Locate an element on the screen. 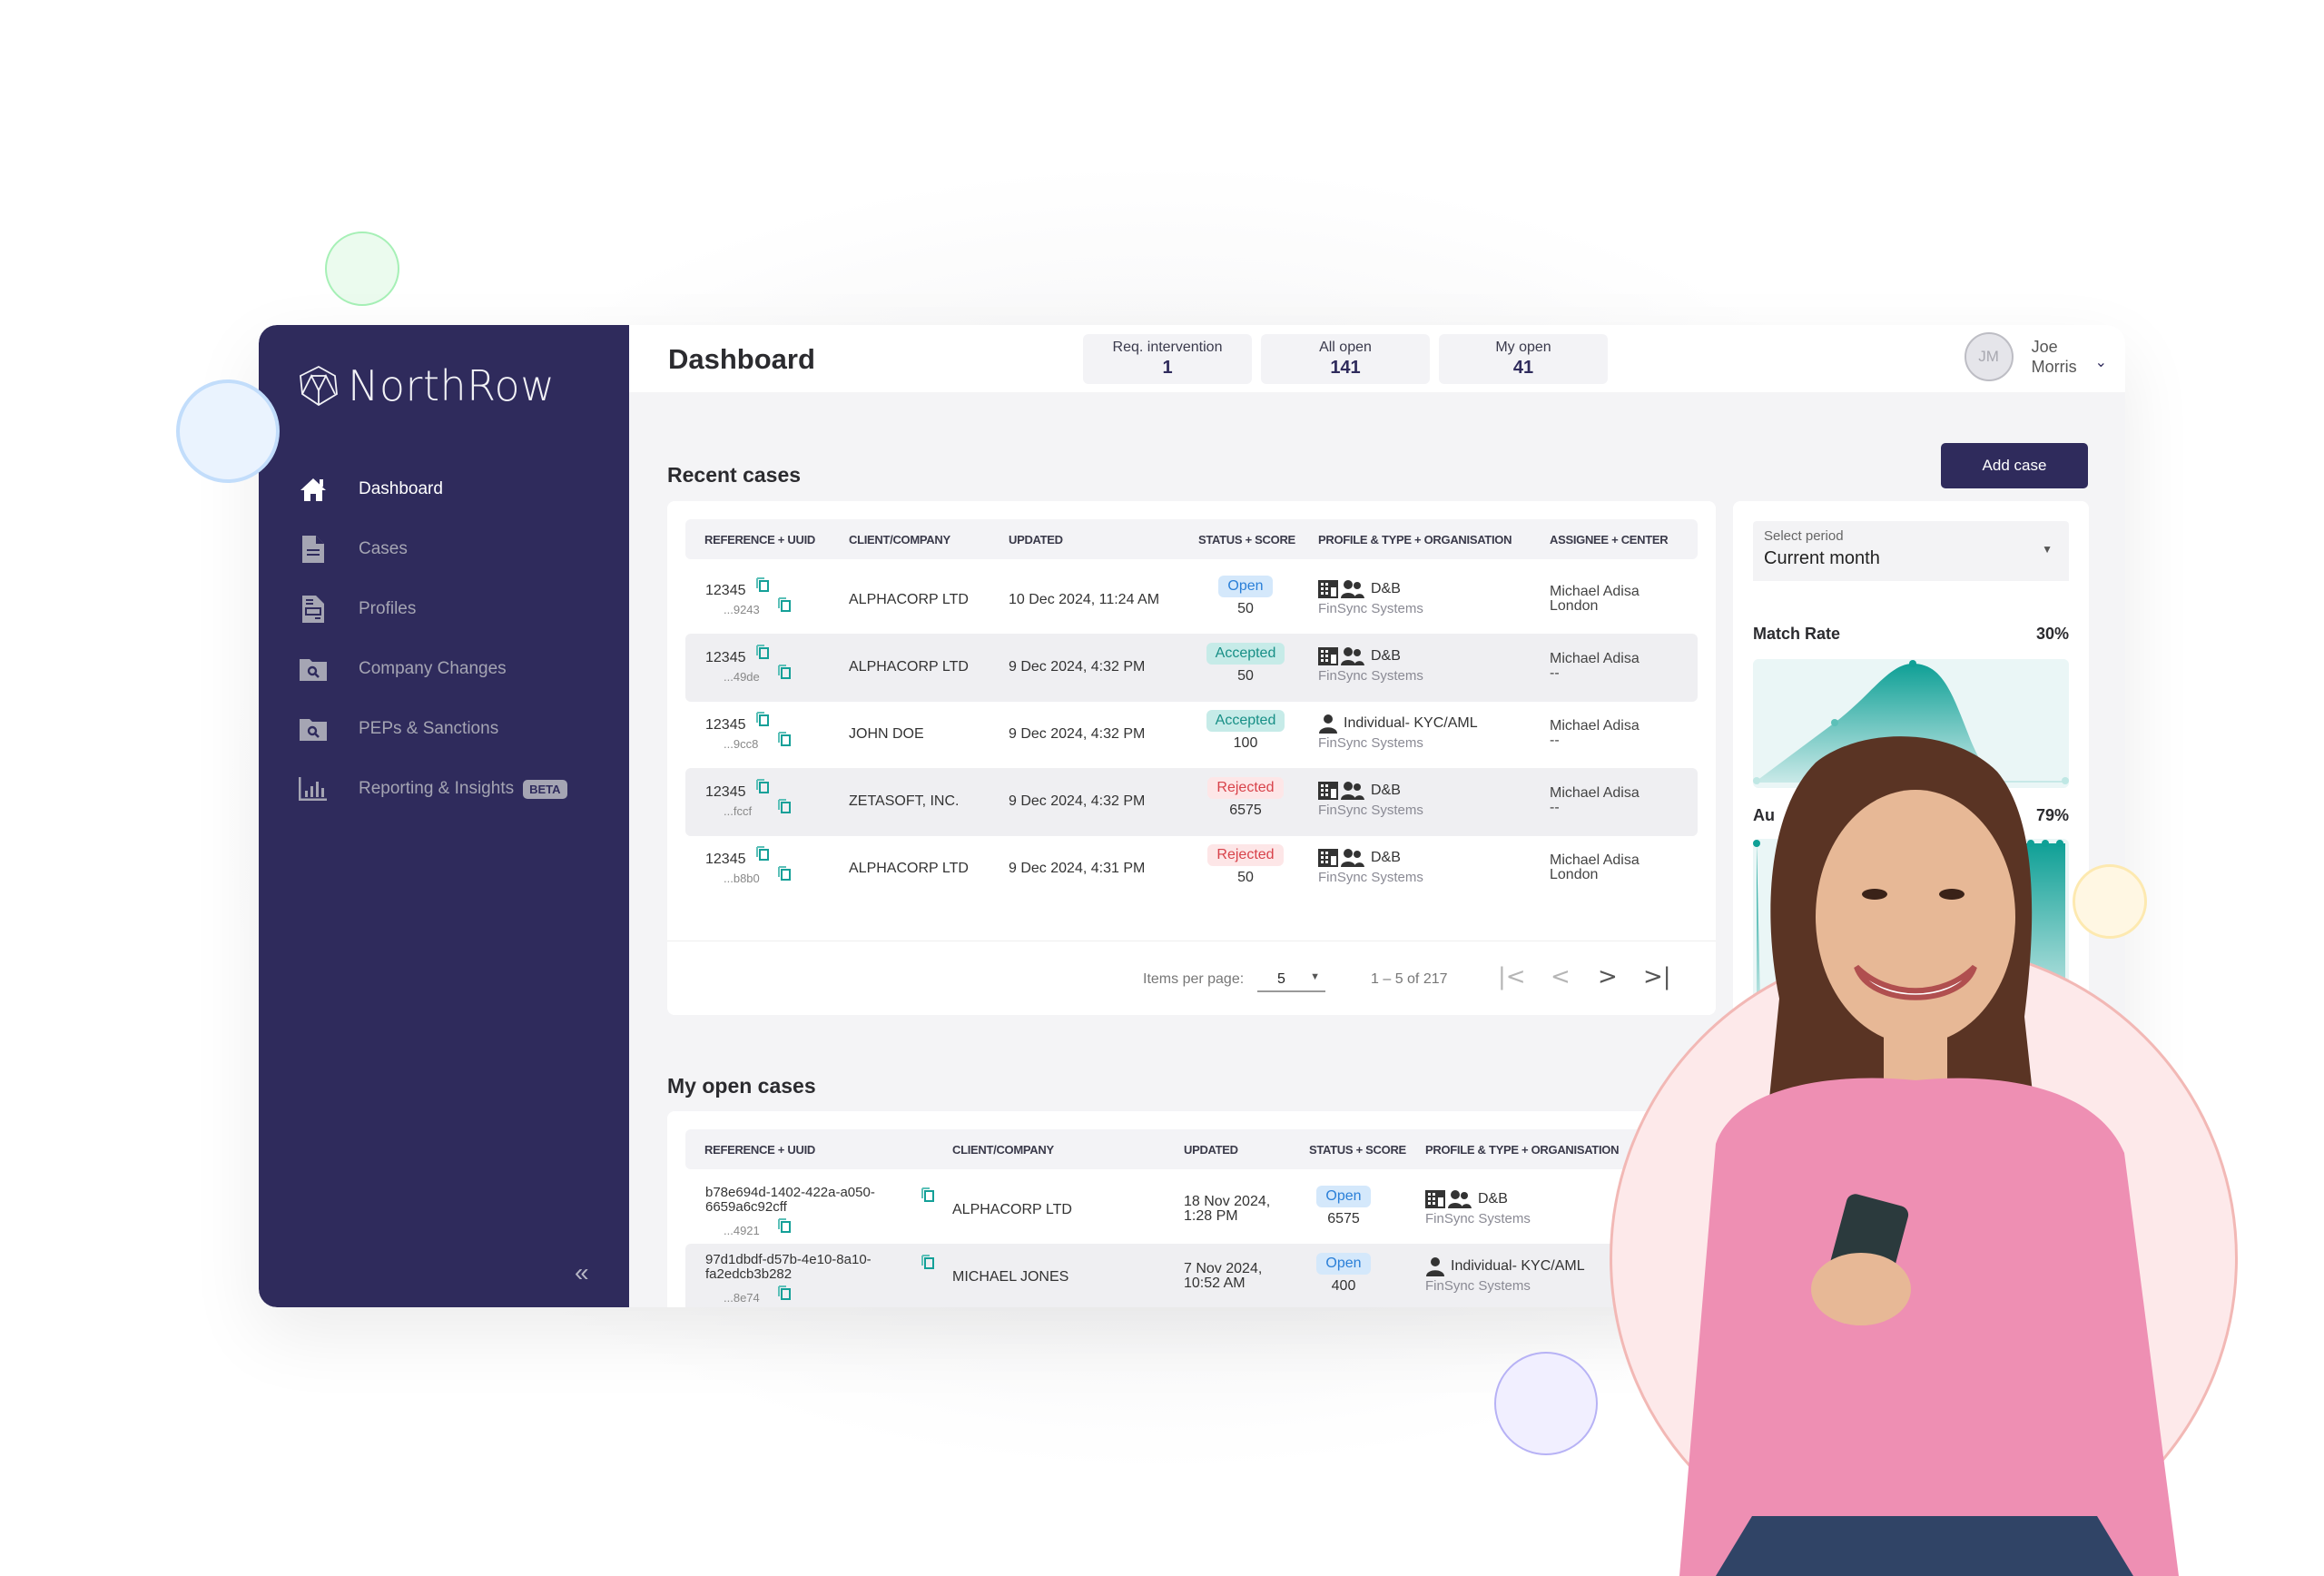 The height and width of the screenshot is (1576, 2324). individual-profile-icon is located at coordinates (1328, 724).